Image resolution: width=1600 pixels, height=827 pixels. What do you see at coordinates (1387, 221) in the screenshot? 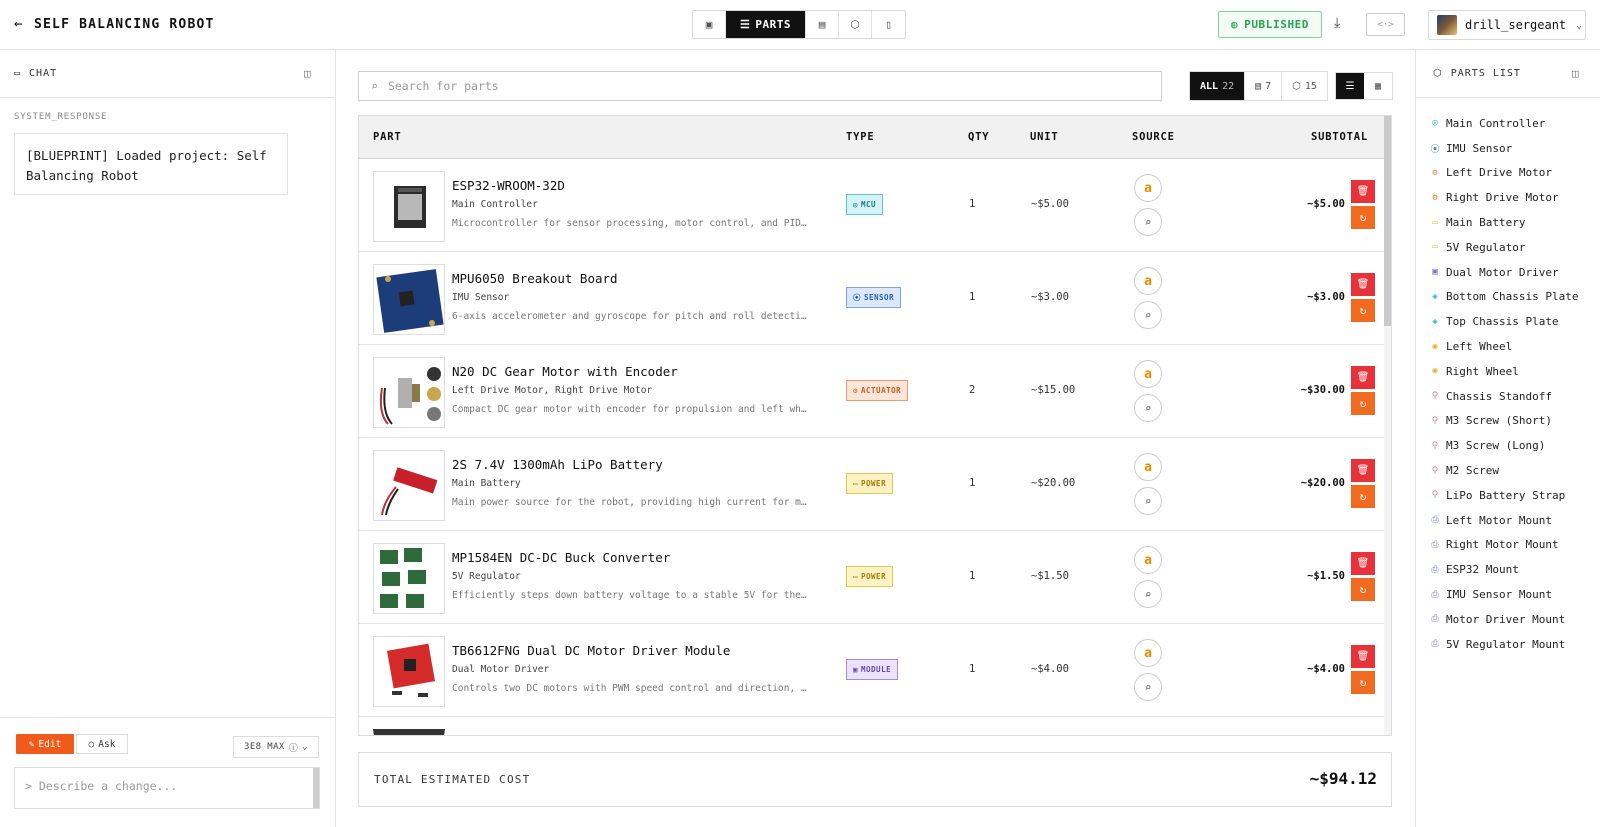
I see `table-scrollbar-thumb` at bounding box center [1387, 221].